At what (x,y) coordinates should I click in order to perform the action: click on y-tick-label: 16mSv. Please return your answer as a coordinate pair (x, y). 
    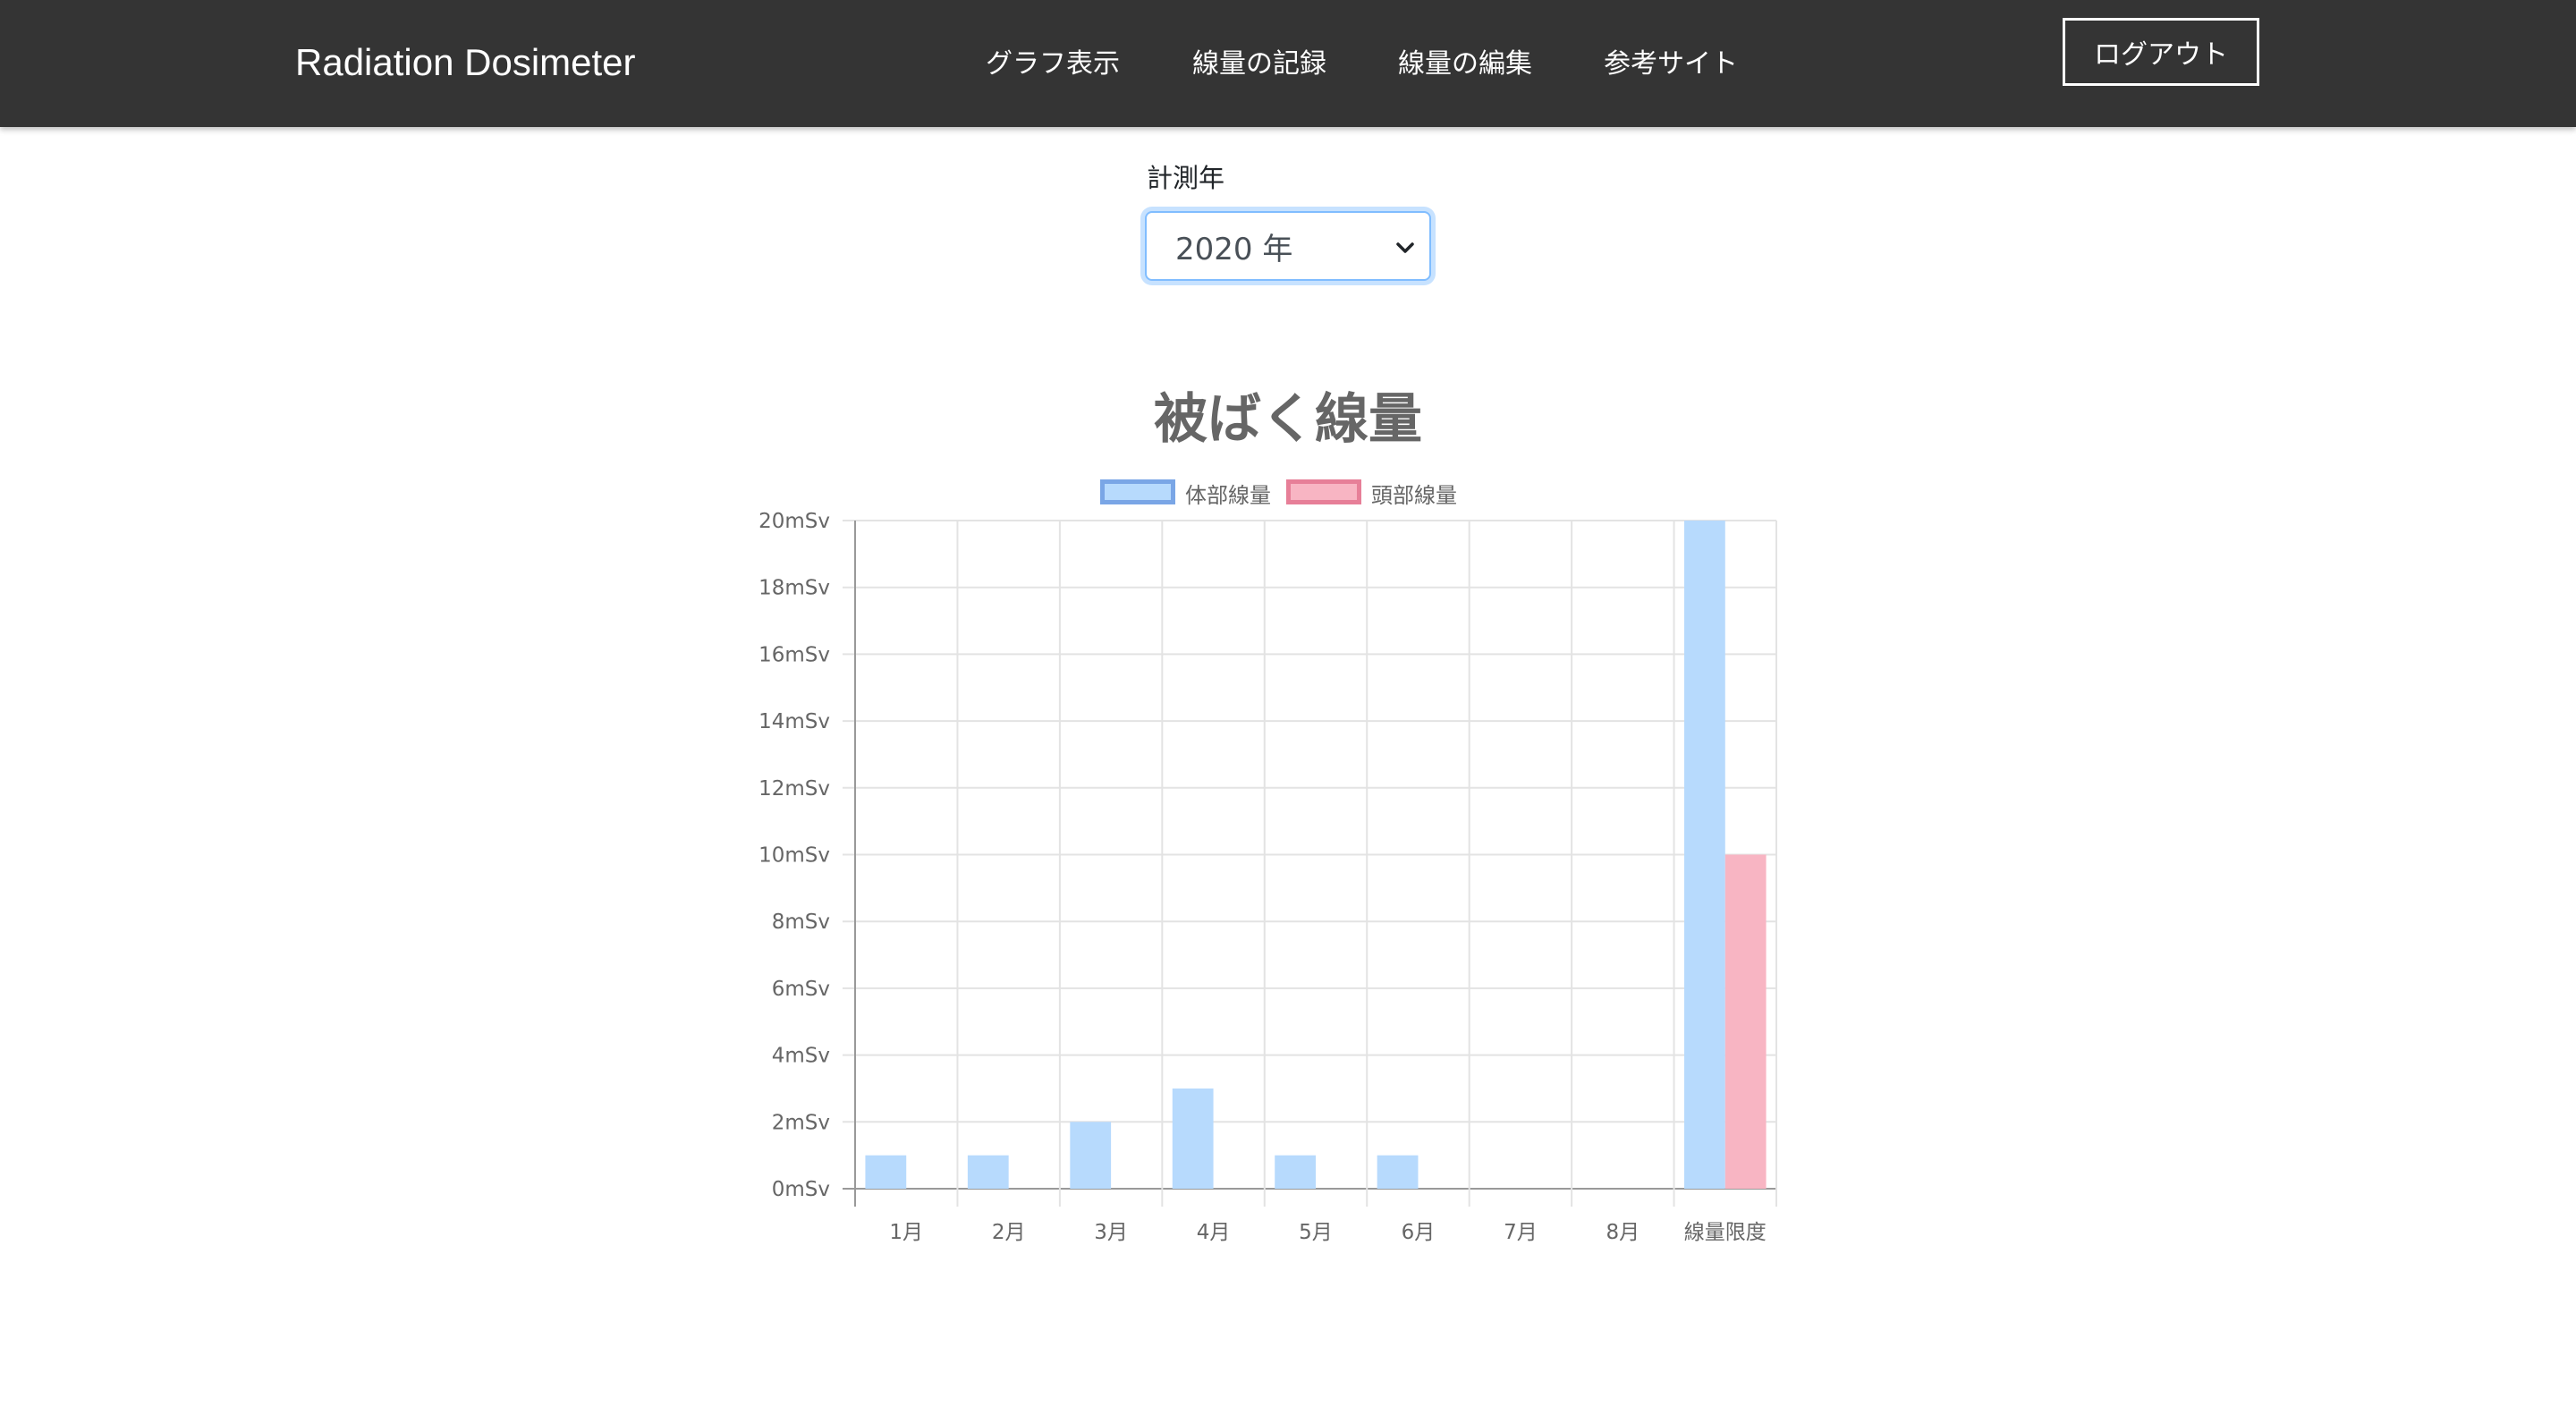
    Looking at the image, I should click on (794, 655).